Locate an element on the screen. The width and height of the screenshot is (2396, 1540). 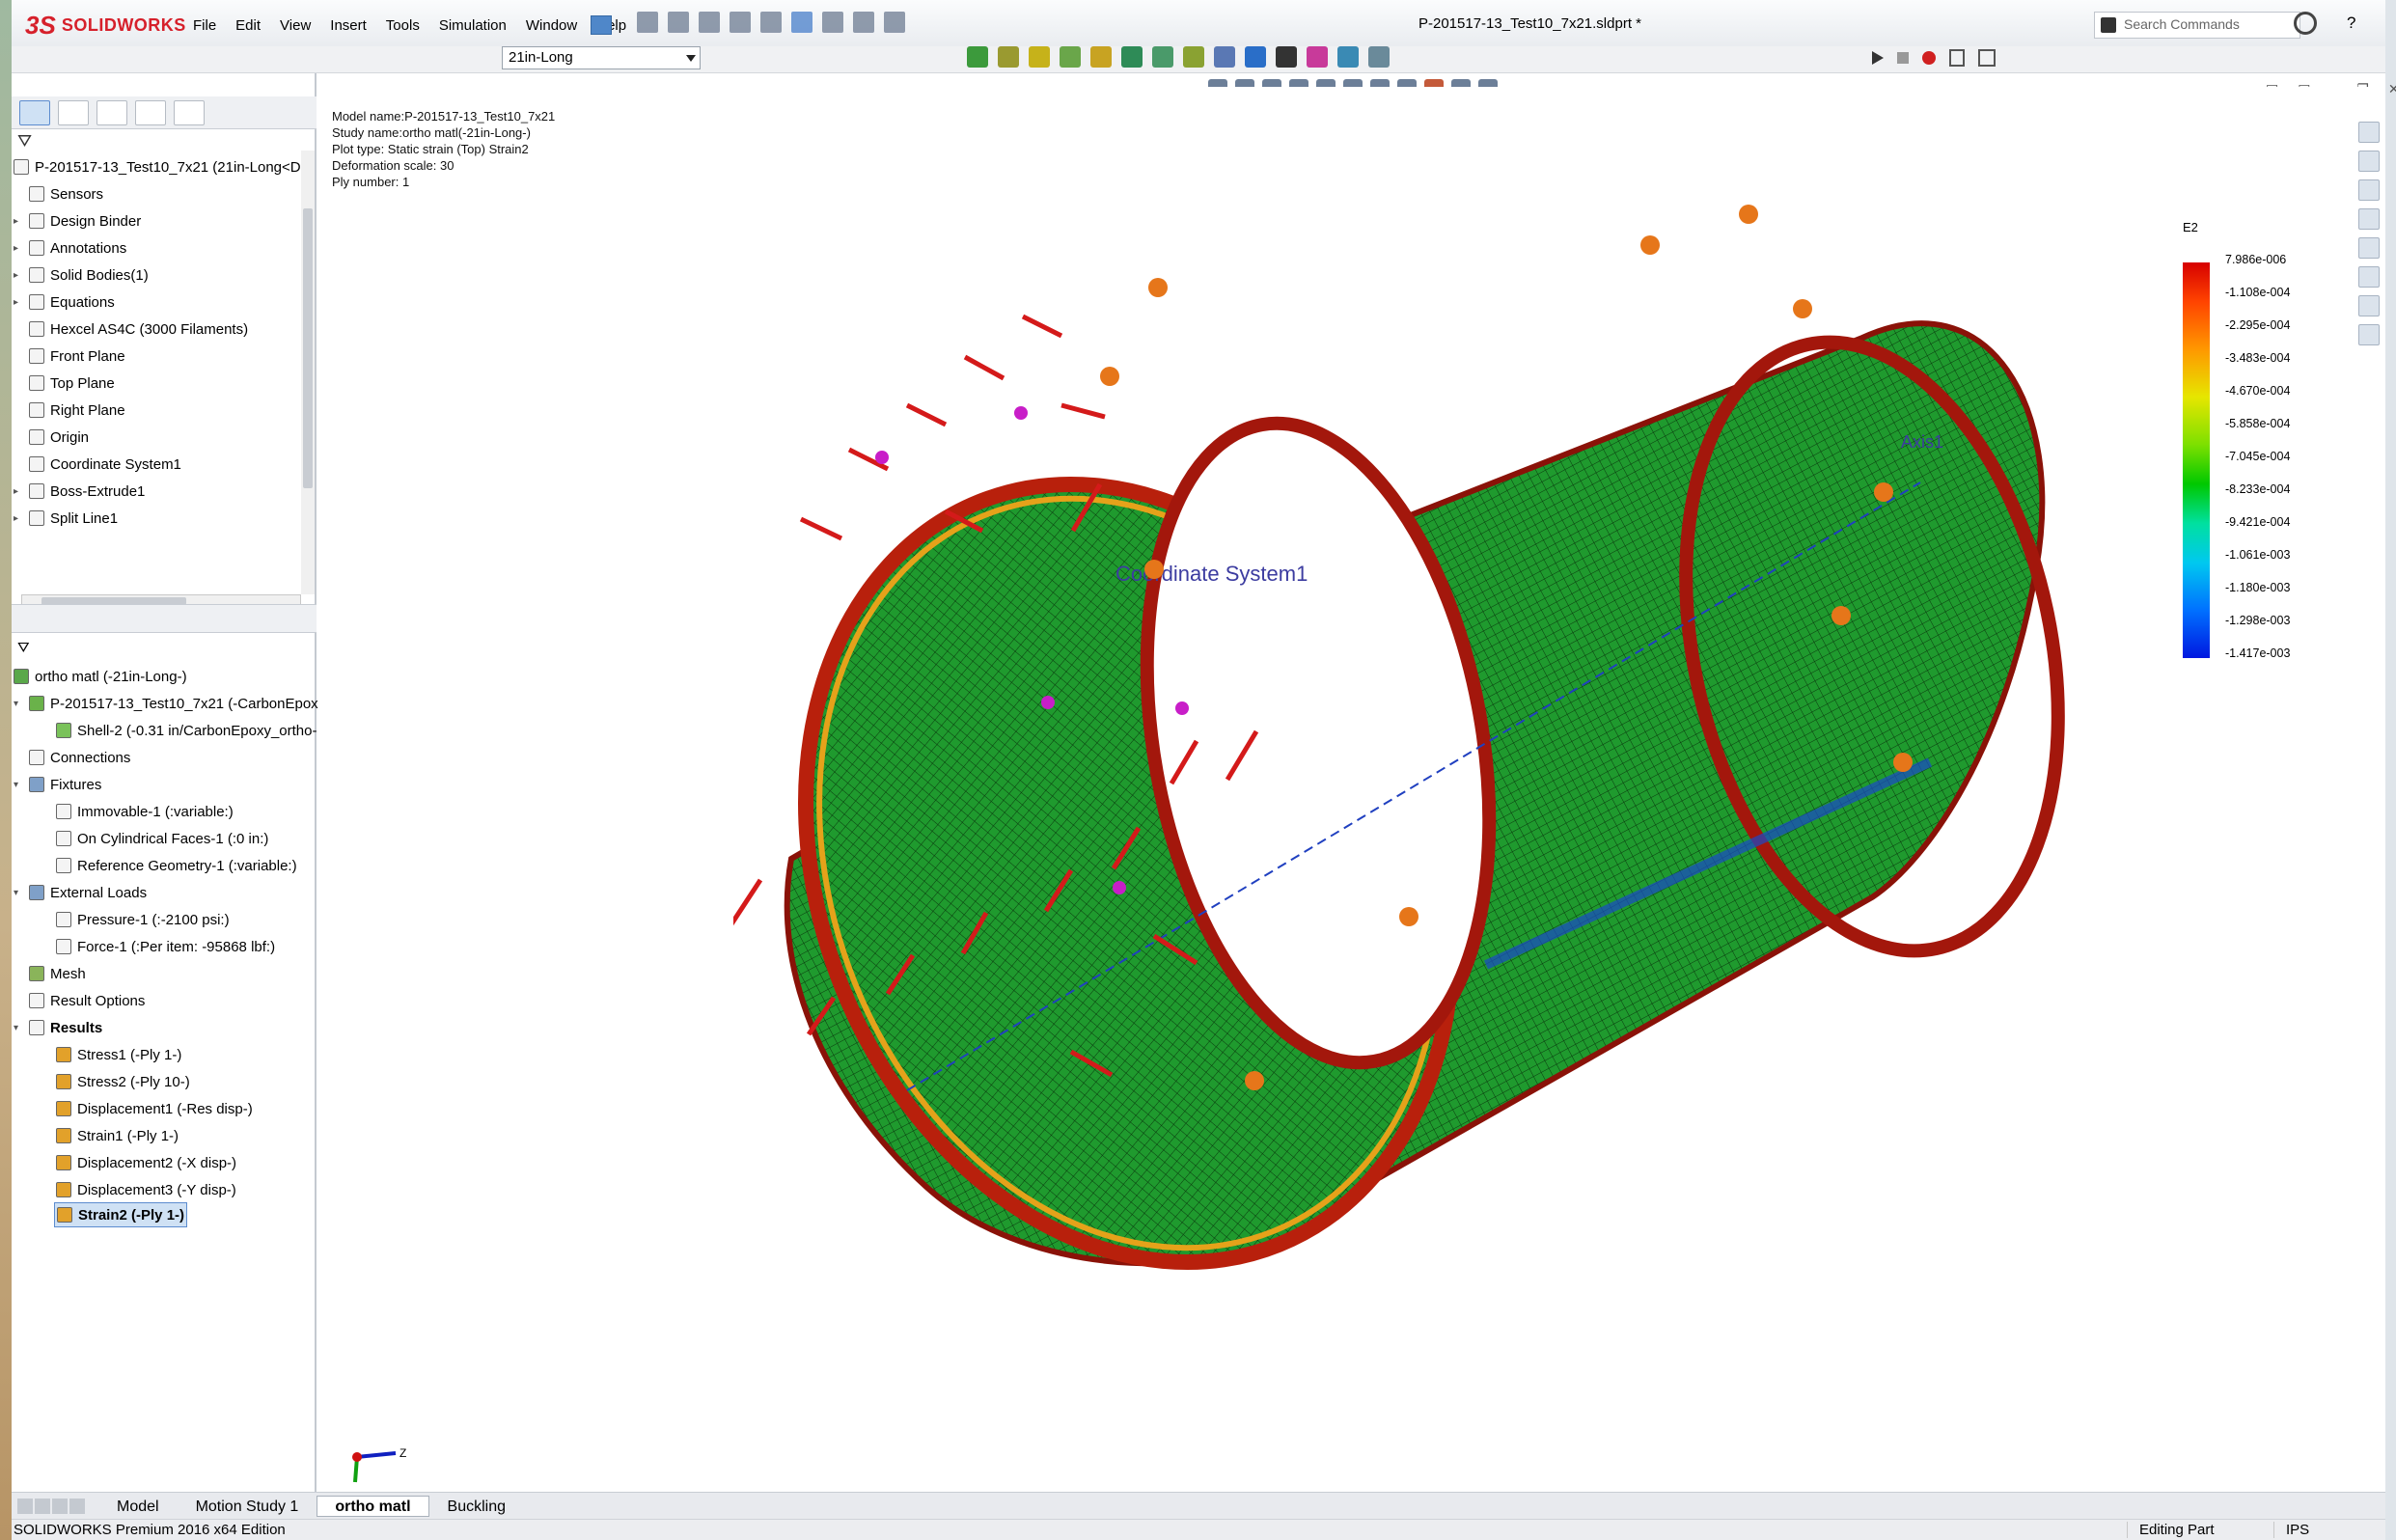
options-gear-icon is located at coordinates (894, 23).